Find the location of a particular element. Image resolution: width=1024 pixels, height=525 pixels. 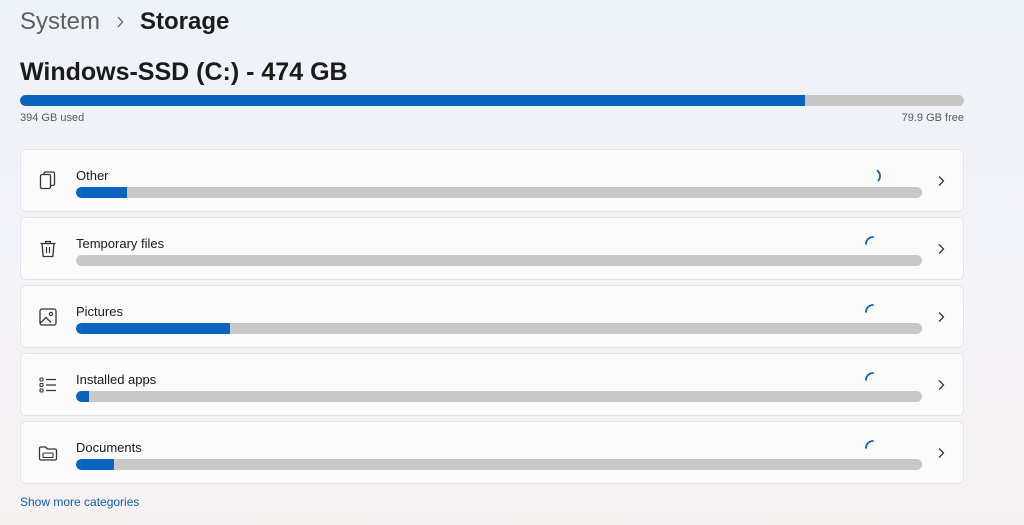

document-icon is located at coordinates (48, 181).